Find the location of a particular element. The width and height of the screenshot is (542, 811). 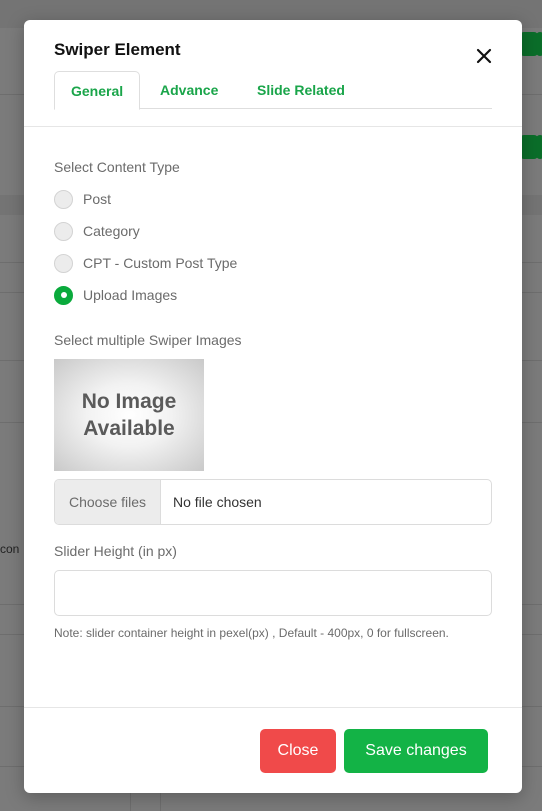

radio-upload-images: Upload Images is located at coordinates (115, 295).